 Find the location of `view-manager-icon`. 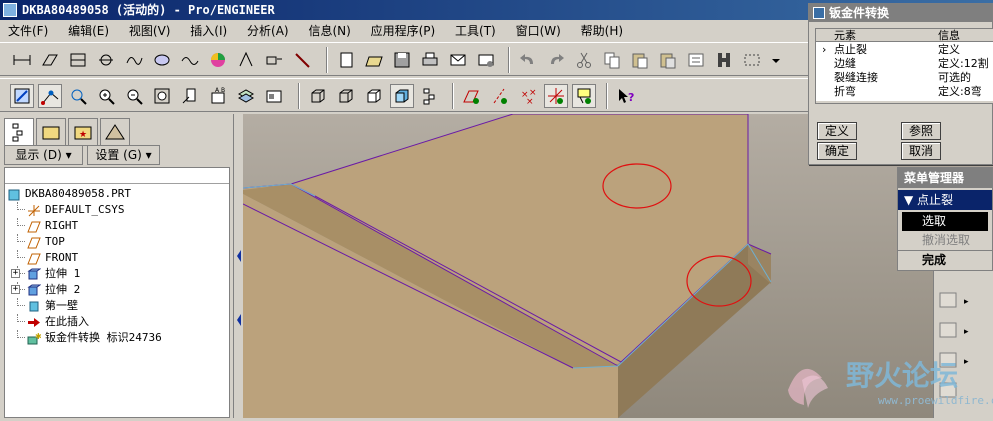

view-manager-icon is located at coordinates (274, 96).